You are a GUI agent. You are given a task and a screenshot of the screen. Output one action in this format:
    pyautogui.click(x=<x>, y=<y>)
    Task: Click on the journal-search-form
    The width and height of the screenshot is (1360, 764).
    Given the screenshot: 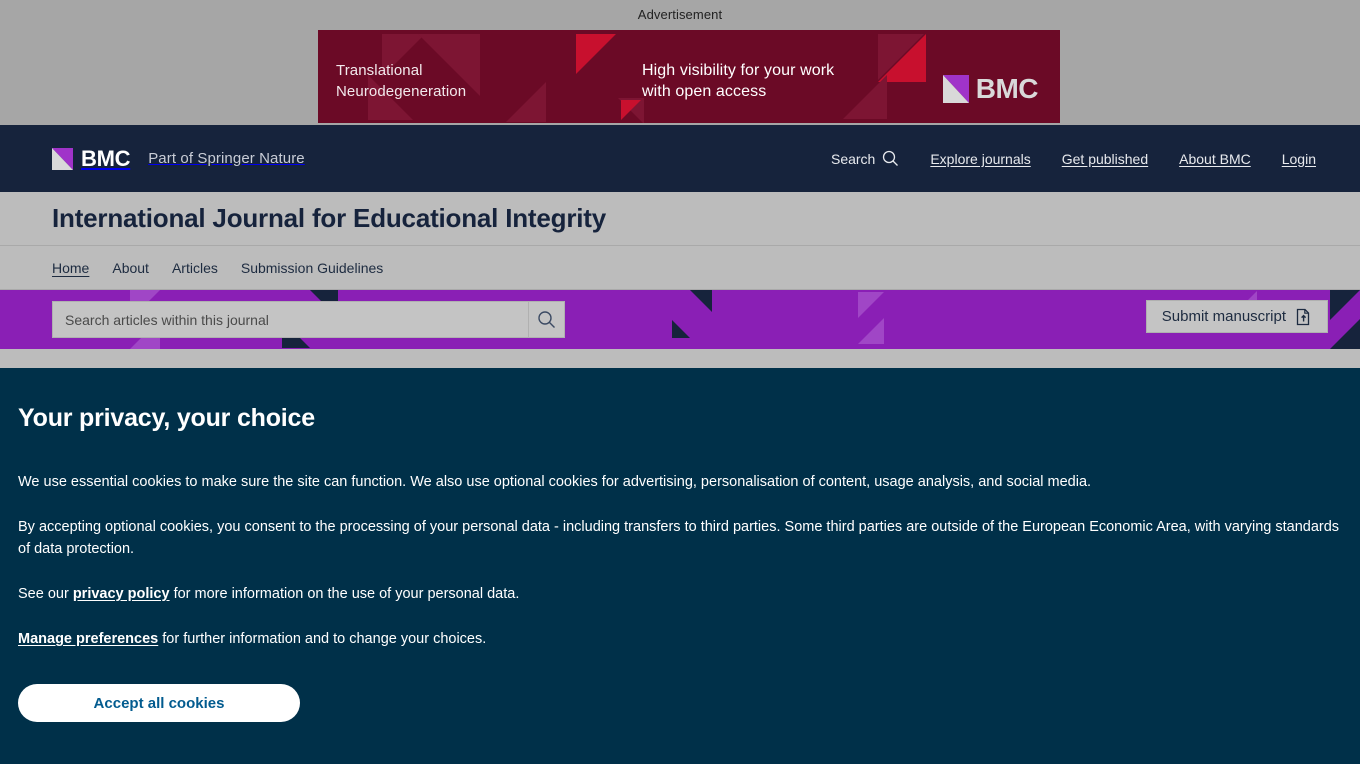 What is the action you would take?
    pyautogui.click(x=308, y=319)
    